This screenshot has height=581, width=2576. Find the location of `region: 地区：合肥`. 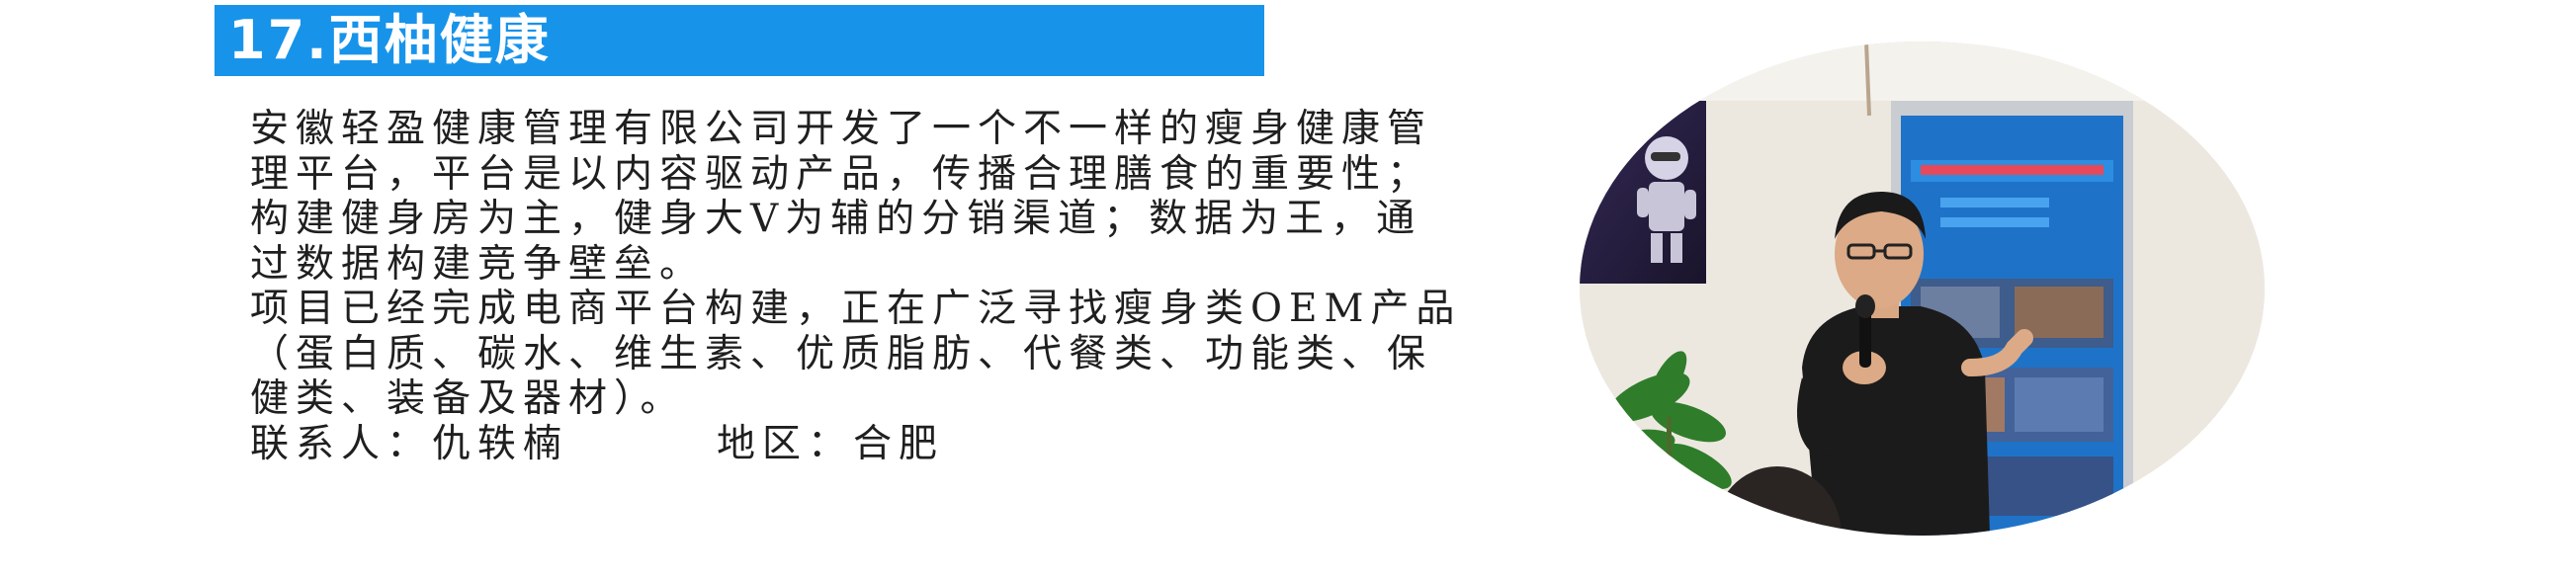

region: 地区：合肥 is located at coordinates (831, 443).